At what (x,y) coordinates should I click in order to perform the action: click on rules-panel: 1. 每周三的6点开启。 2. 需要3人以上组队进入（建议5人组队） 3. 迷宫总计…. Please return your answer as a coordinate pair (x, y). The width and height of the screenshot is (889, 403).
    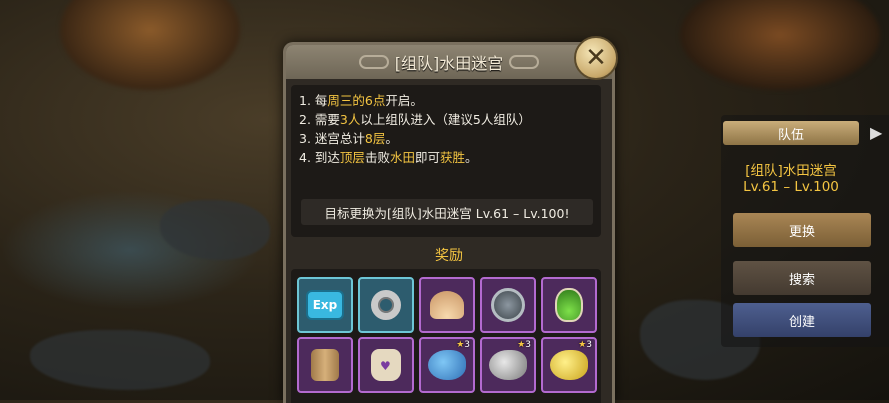
    Looking at the image, I should click on (446, 161).